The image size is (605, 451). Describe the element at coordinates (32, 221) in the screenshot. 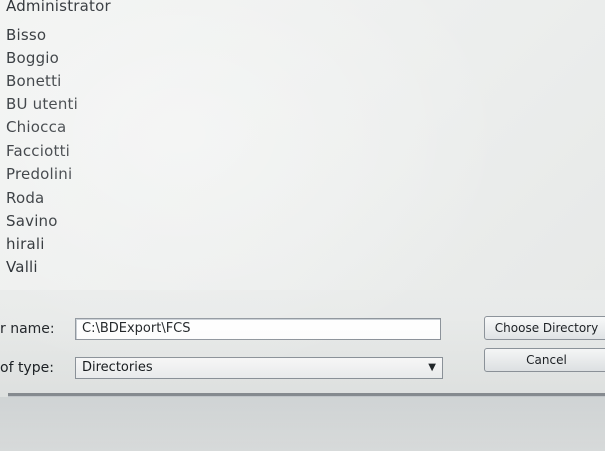

I see `directory-item-savino: Savino` at that location.